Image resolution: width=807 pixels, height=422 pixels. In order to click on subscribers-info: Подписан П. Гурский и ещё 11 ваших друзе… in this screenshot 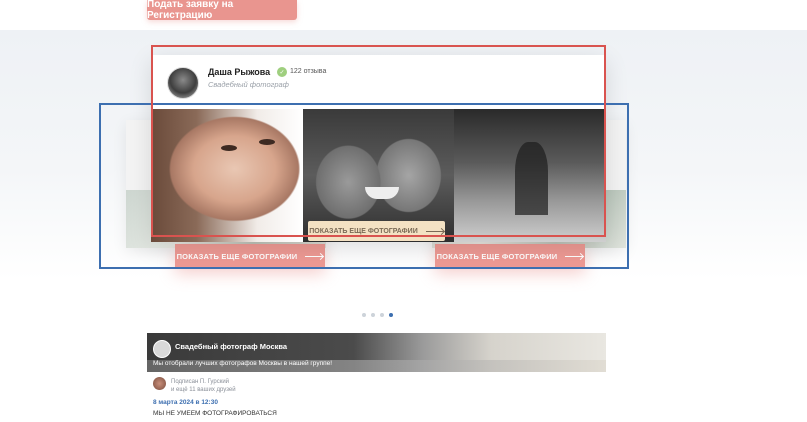, I will do `click(203, 386)`.